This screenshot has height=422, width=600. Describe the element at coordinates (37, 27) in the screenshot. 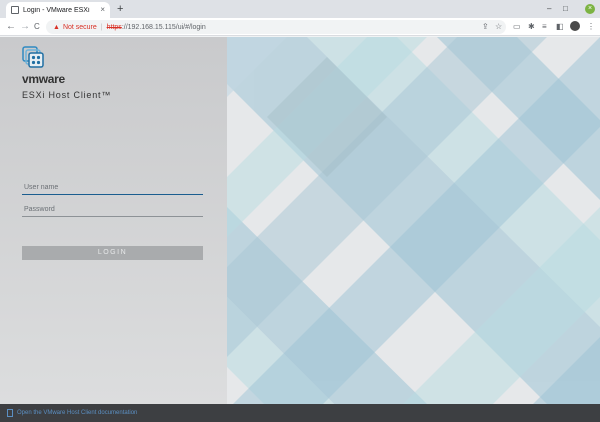

I see `reload-icon: C` at that location.